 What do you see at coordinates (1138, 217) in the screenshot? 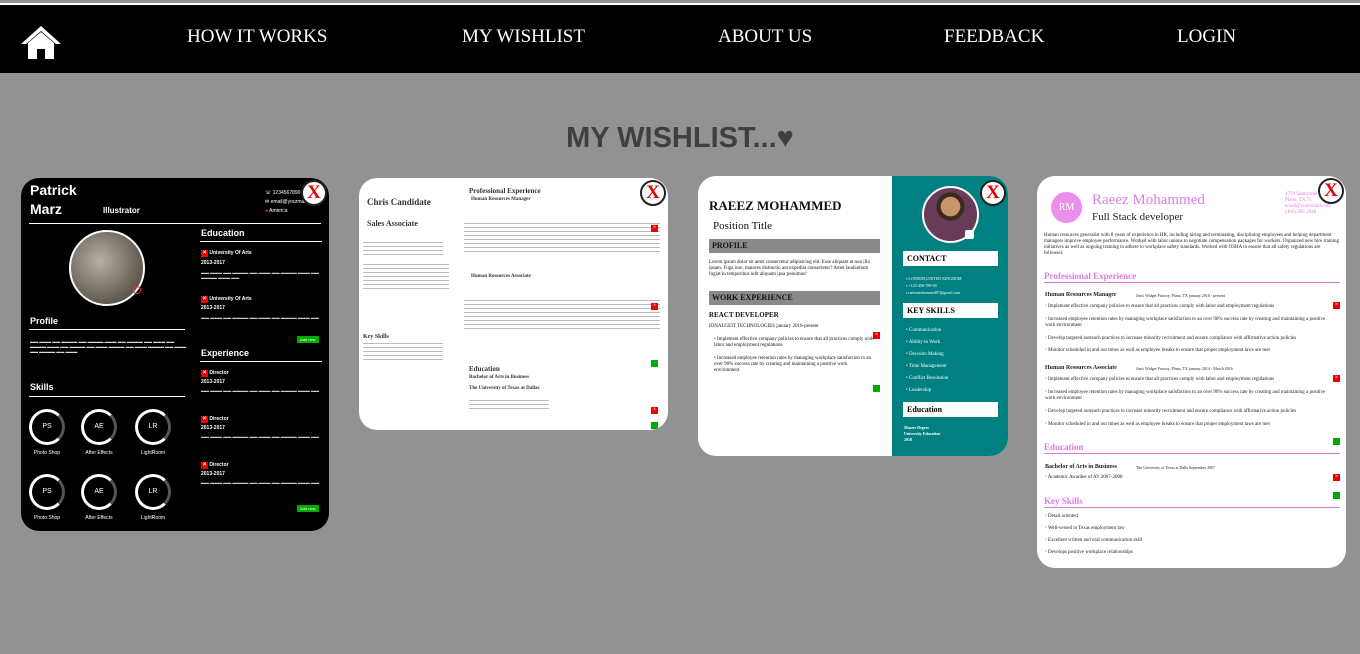
I see `resume-role: Full Stack developer` at bounding box center [1138, 217].